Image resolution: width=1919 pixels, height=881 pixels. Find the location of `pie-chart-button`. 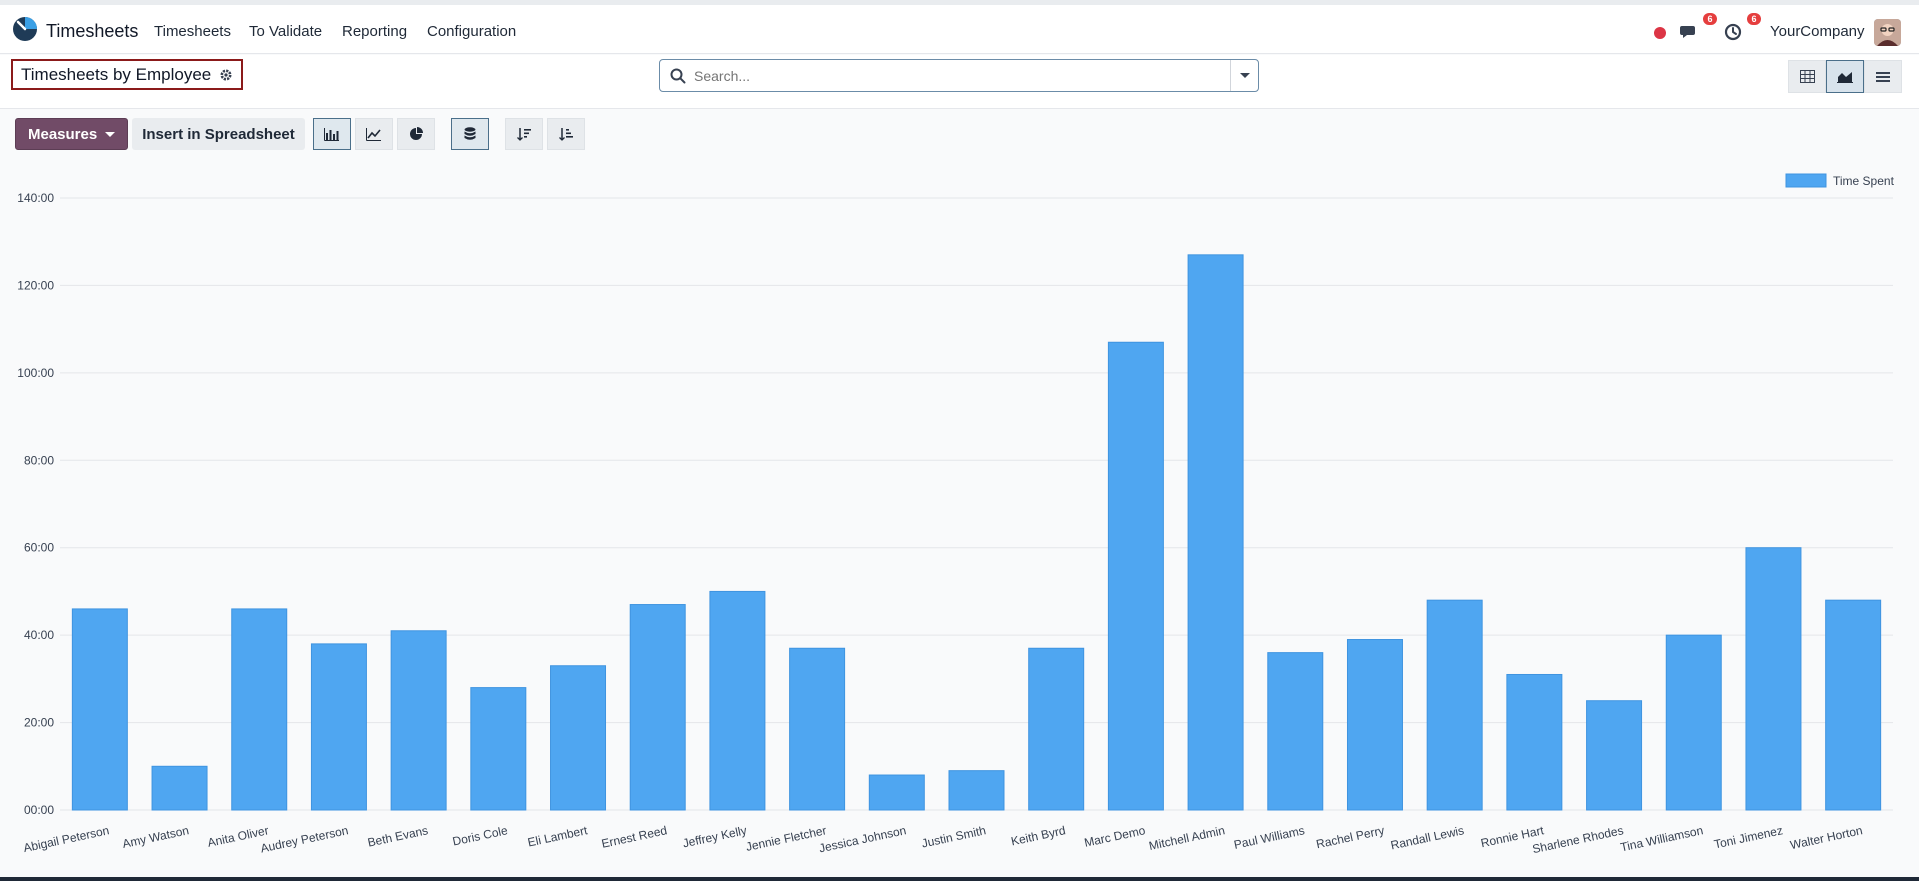

pie-chart-button is located at coordinates (415, 134).